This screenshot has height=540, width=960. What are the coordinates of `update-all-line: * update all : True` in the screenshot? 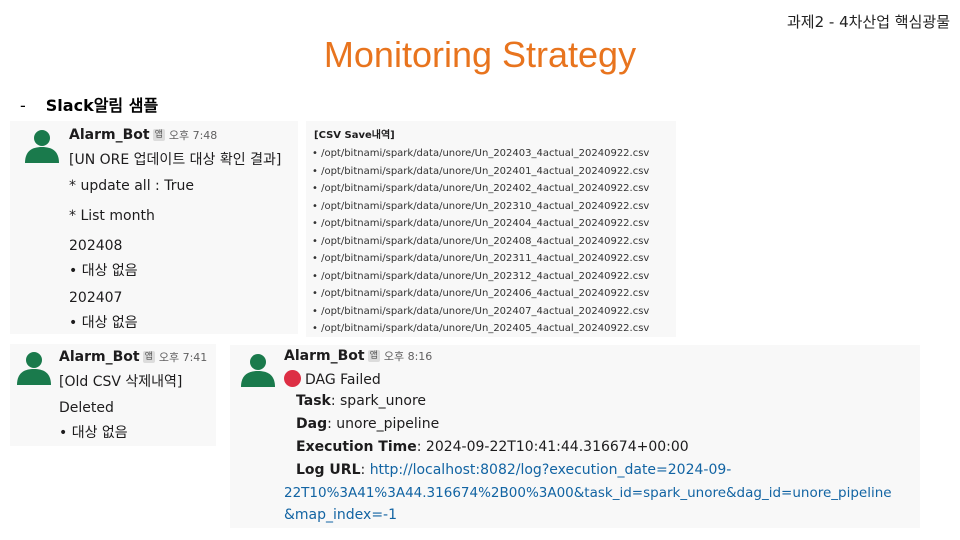 It's located at (131, 186).